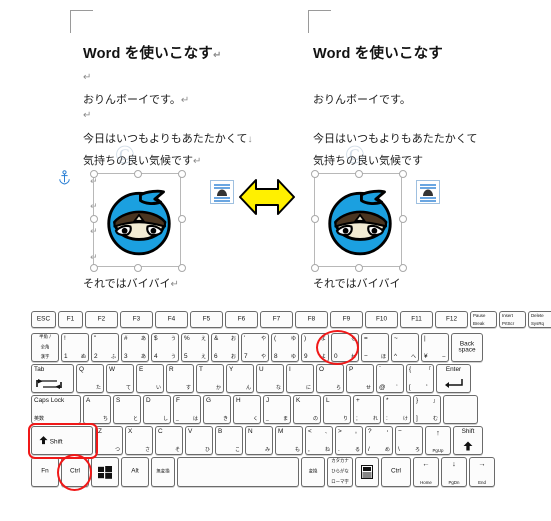 This screenshot has height=521, width=551. I want to click on key-backslash: − \ ろ, so click(409, 440).